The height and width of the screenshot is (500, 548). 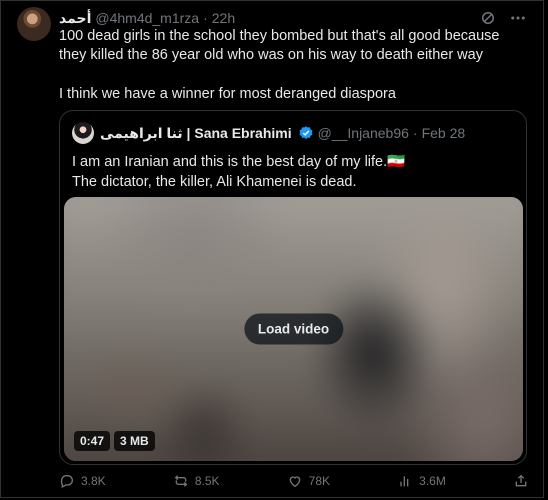 I want to click on grok-icon, so click(x=488, y=18).